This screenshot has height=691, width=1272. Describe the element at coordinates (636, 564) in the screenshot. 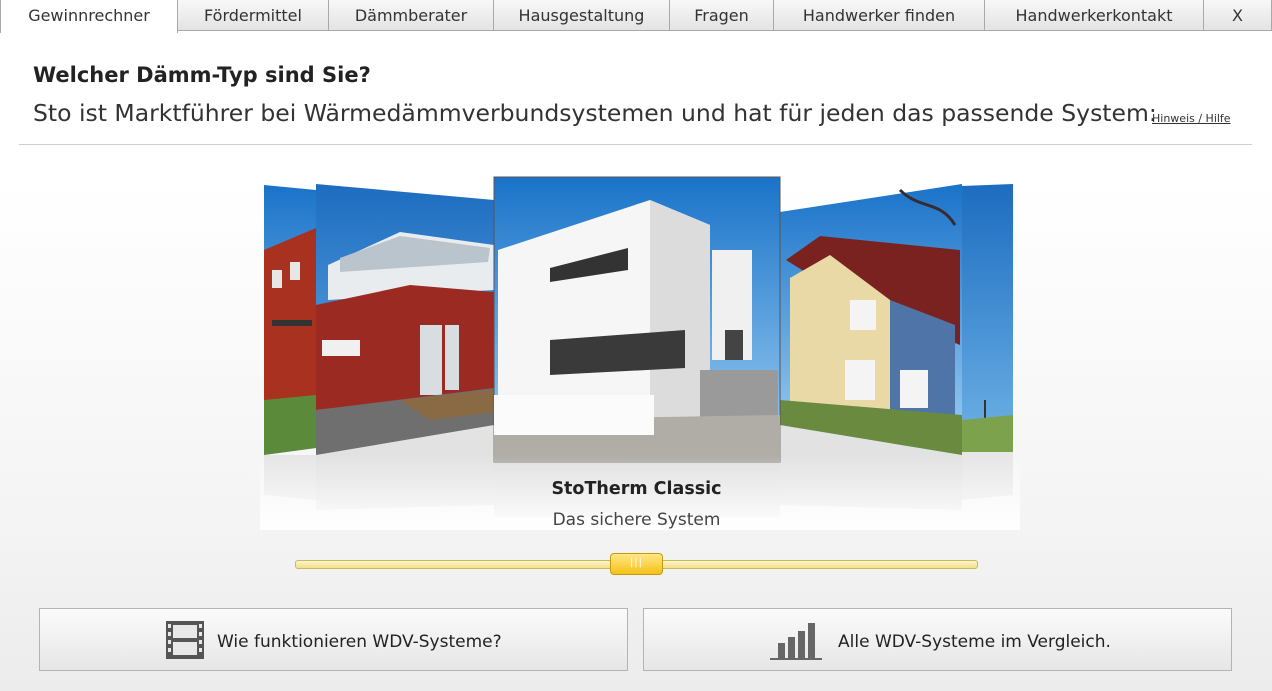

I see `carousel-slider-thumb: |||` at that location.